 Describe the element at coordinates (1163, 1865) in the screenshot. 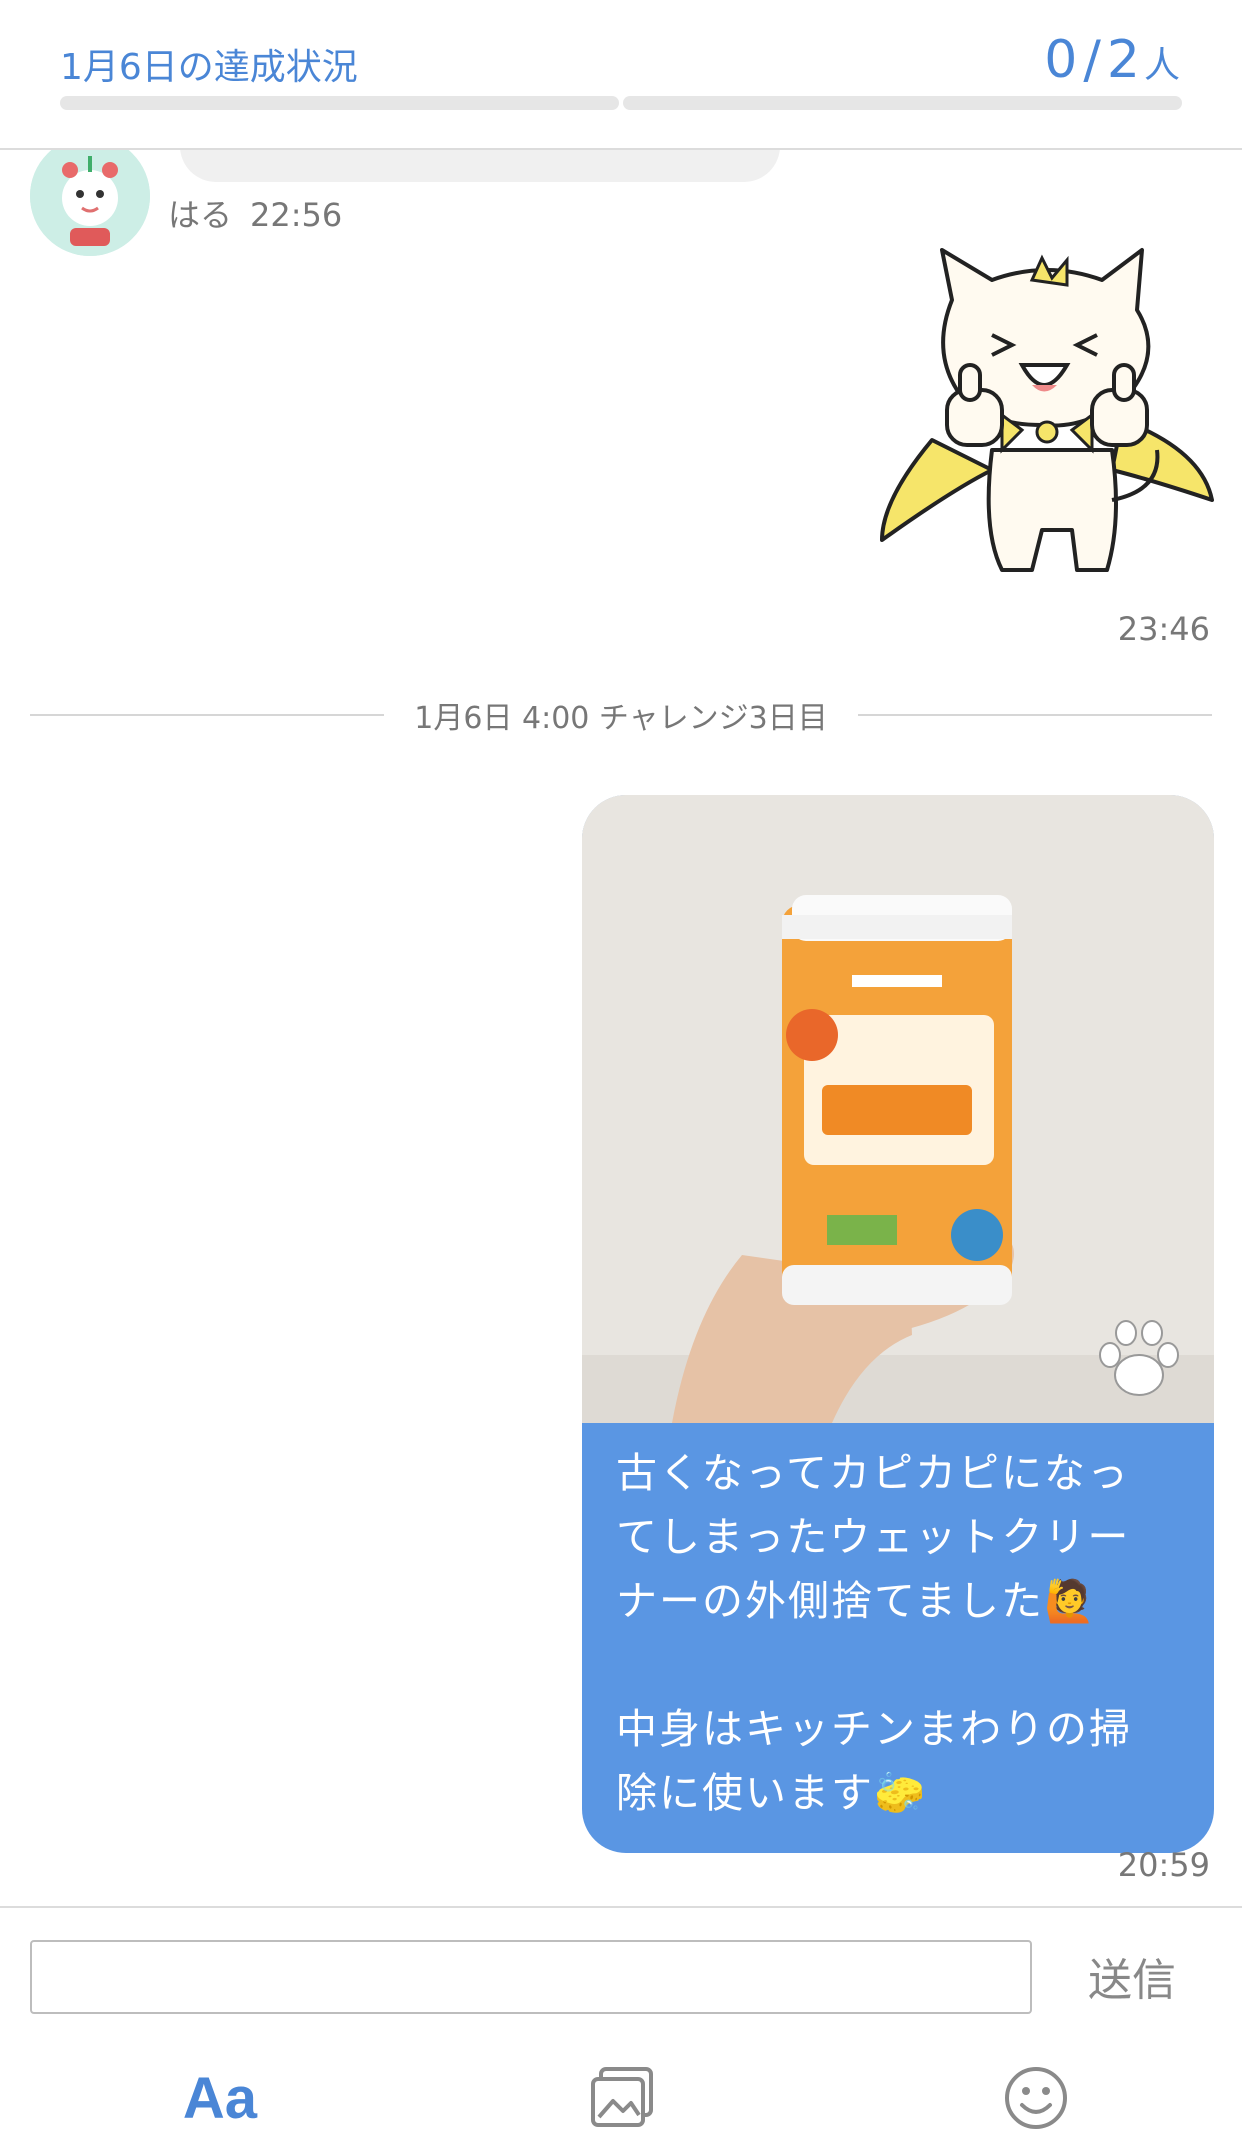

I see `post-message-time: 20:59` at that location.